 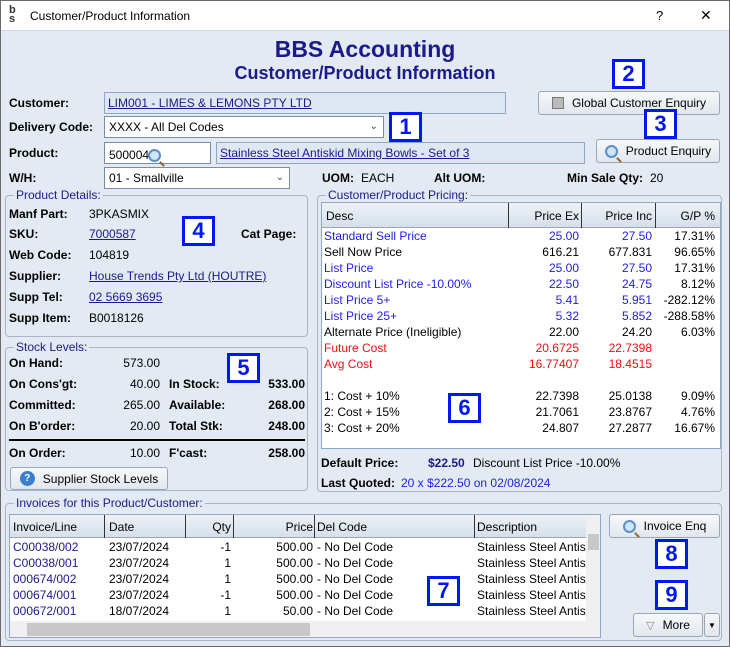 I want to click on pricing-row: 3: Cost + 20% 24.807 27.2877 16.67%, so click(x=521, y=429).